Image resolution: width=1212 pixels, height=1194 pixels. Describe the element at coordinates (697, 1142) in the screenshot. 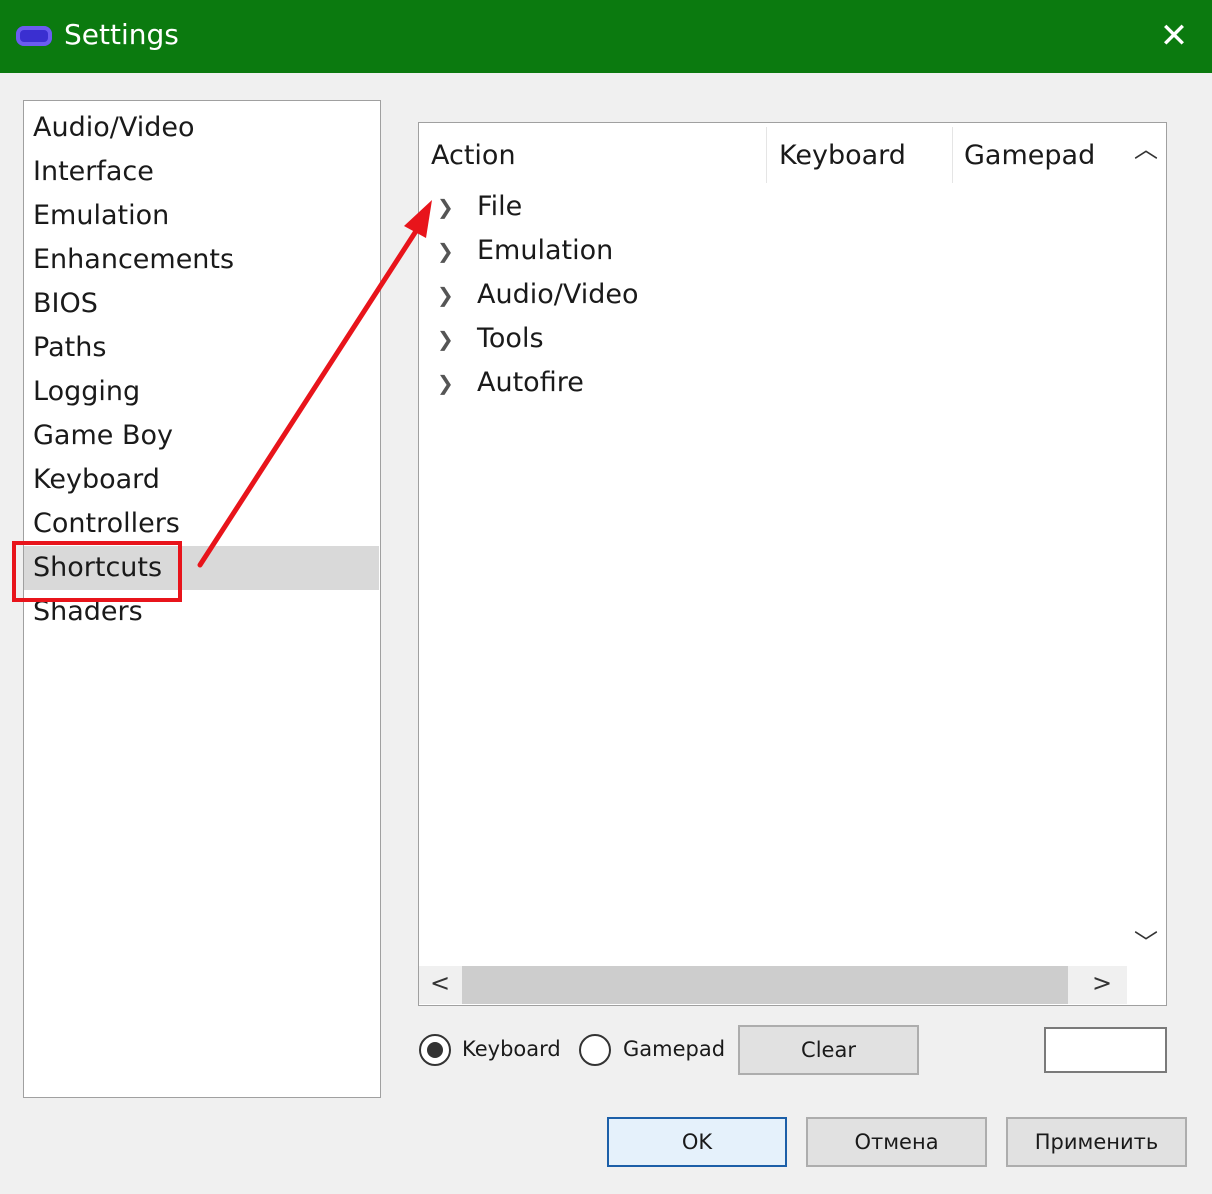

I see `ok-button: OK` at that location.